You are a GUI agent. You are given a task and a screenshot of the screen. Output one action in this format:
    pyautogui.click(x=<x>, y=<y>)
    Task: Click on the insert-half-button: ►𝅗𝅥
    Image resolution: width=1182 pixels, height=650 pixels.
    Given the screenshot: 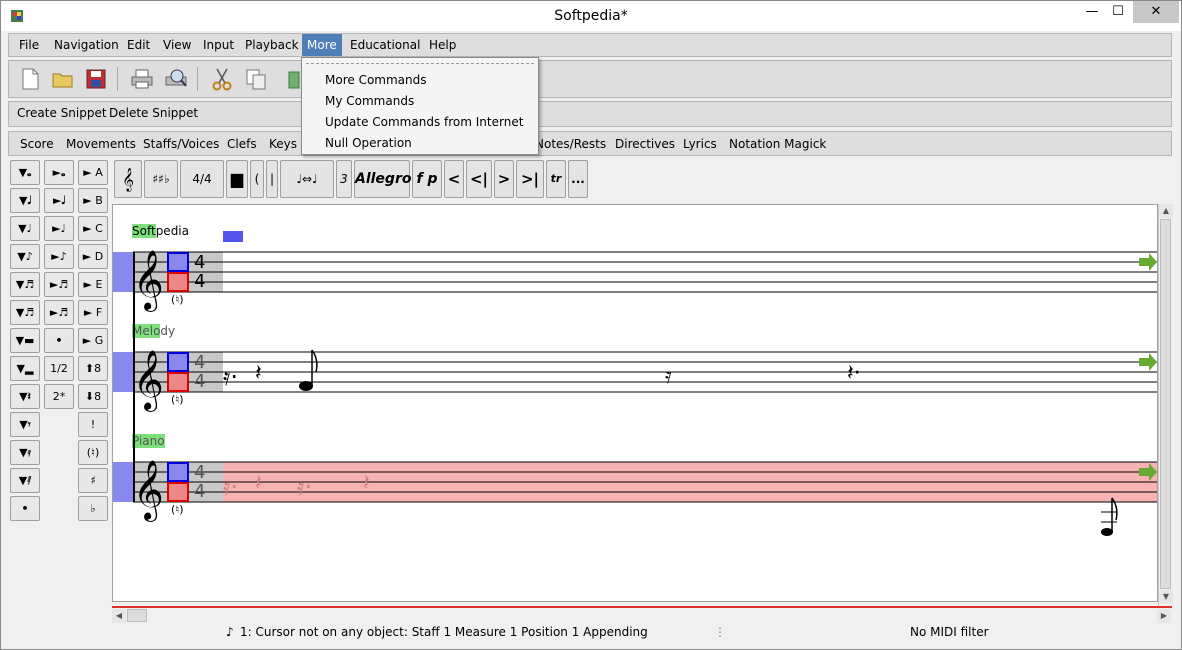 What is the action you would take?
    pyautogui.click(x=59, y=200)
    